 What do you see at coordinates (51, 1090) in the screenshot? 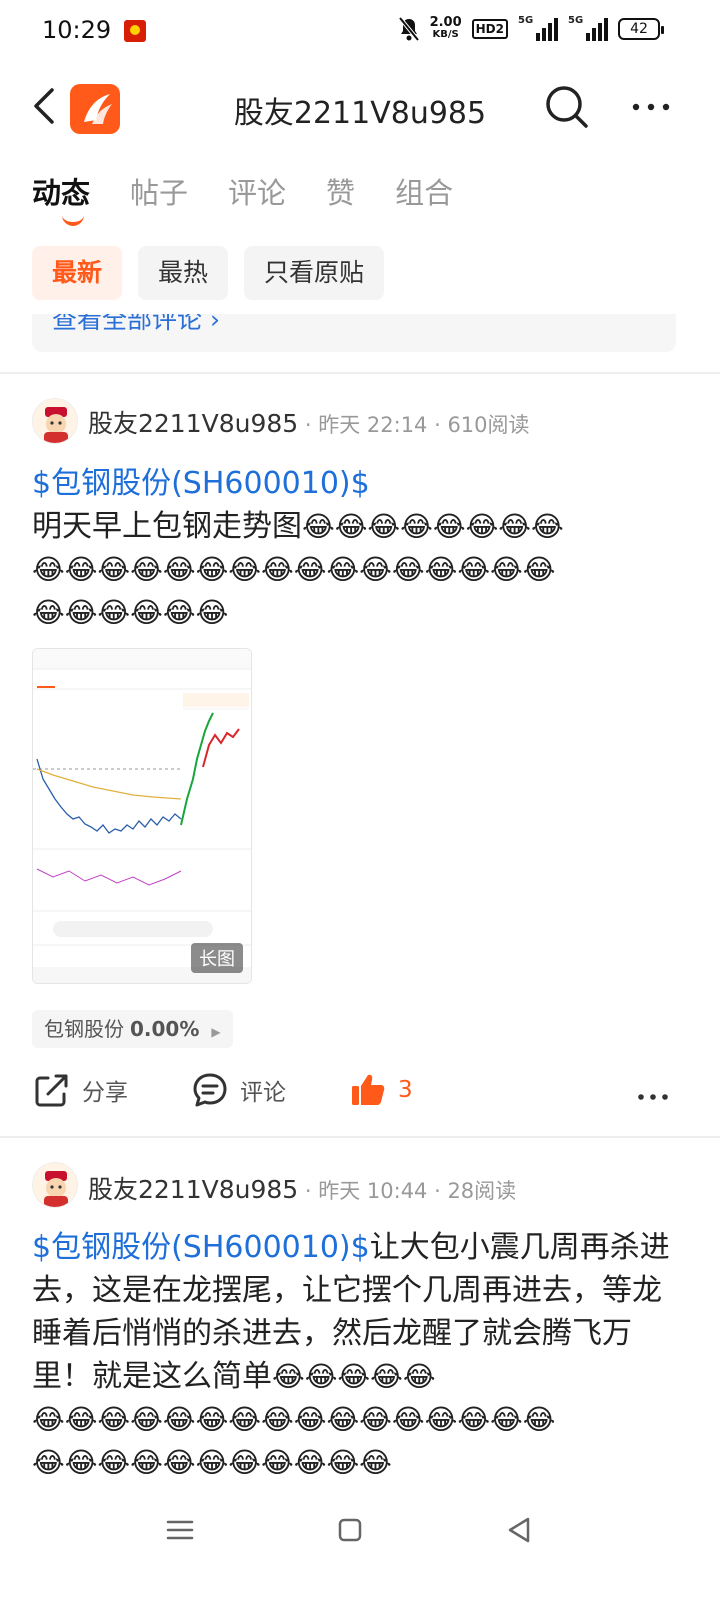
I see `share-icon` at bounding box center [51, 1090].